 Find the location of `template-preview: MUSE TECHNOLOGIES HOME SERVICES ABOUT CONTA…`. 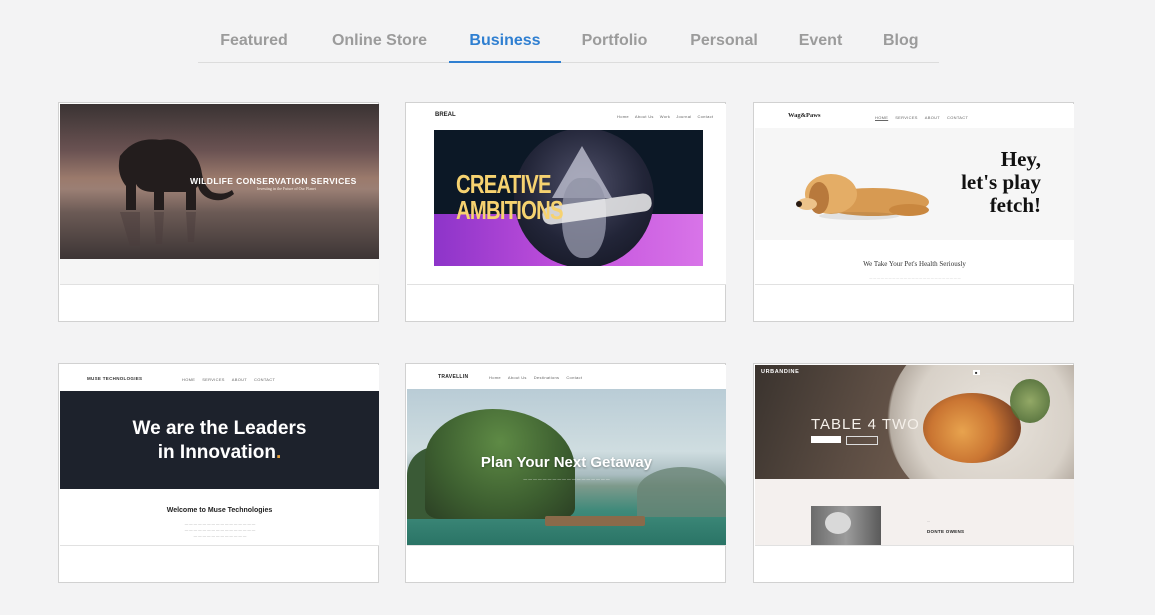

template-preview: MUSE TECHNOLOGIES HOME SERVICES ABOUT CONTA… is located at coordinates (219, 455).